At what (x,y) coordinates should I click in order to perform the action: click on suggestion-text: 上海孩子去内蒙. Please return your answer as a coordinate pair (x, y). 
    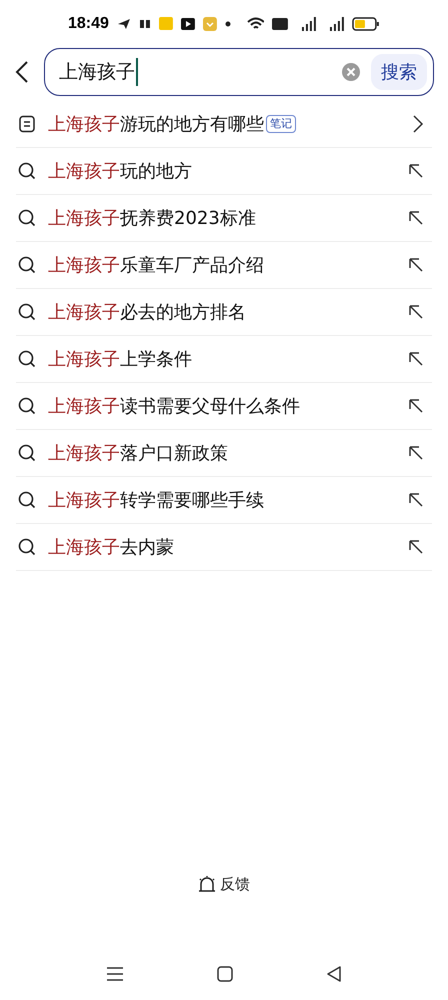
    Looking at the image, I should click on (111, 547).